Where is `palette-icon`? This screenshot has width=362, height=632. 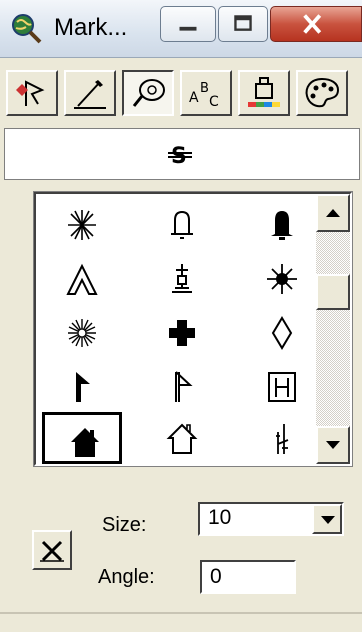
palette-icon is located at coordinates (322, 92).